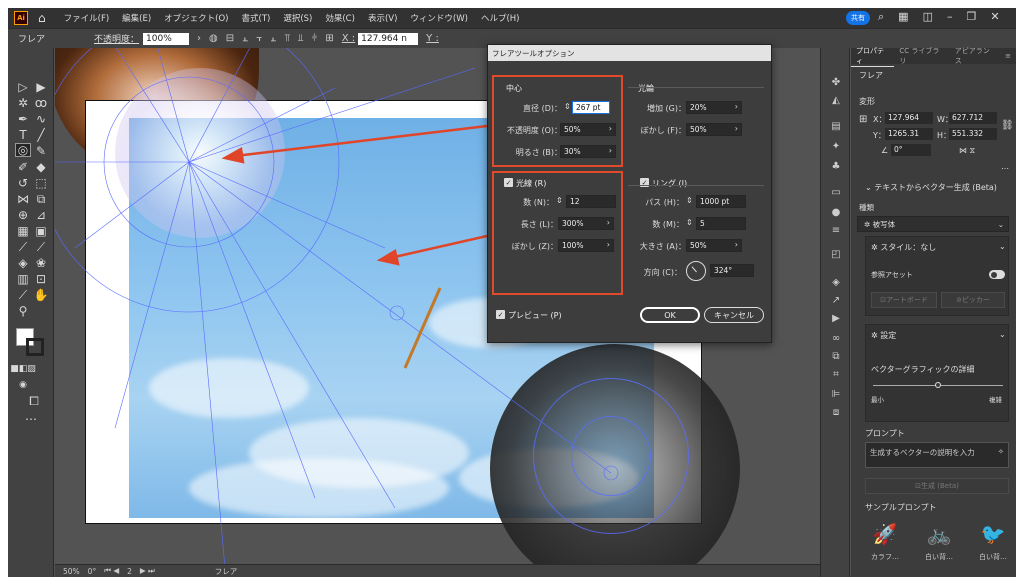  What do you see at coordinates (909, 118) in the screenshot?
I see `x-field: 127.964` at bounding box center [909, 118].